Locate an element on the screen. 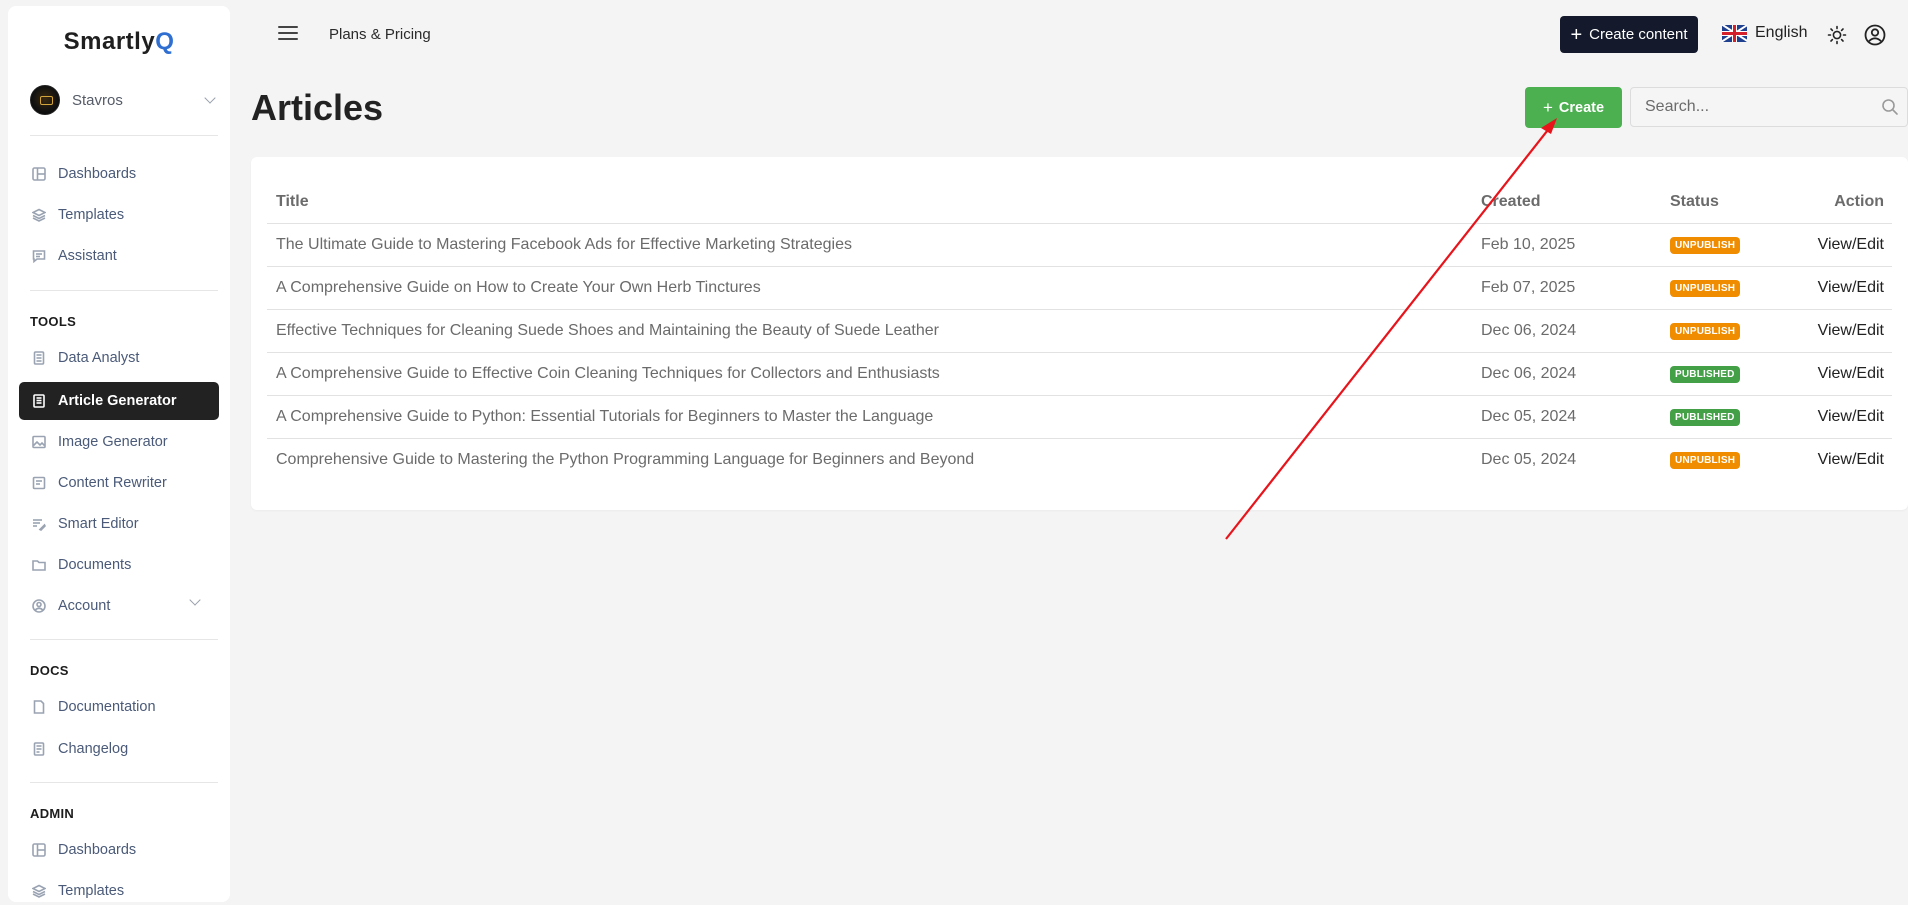 The image size is (1908, 905). plans-pricing-link: Plans & Pricing is located at coordinates (380, 34).